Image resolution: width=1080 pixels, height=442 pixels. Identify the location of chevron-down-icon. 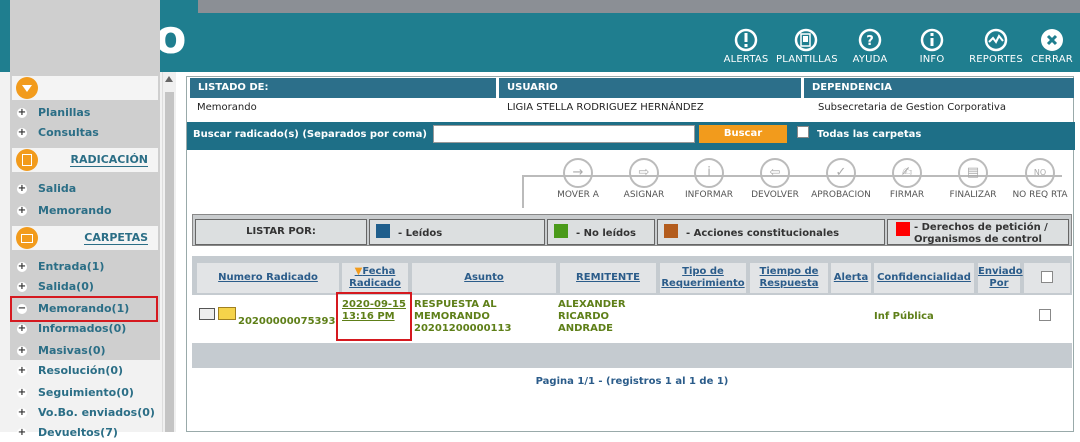
(27, 88).